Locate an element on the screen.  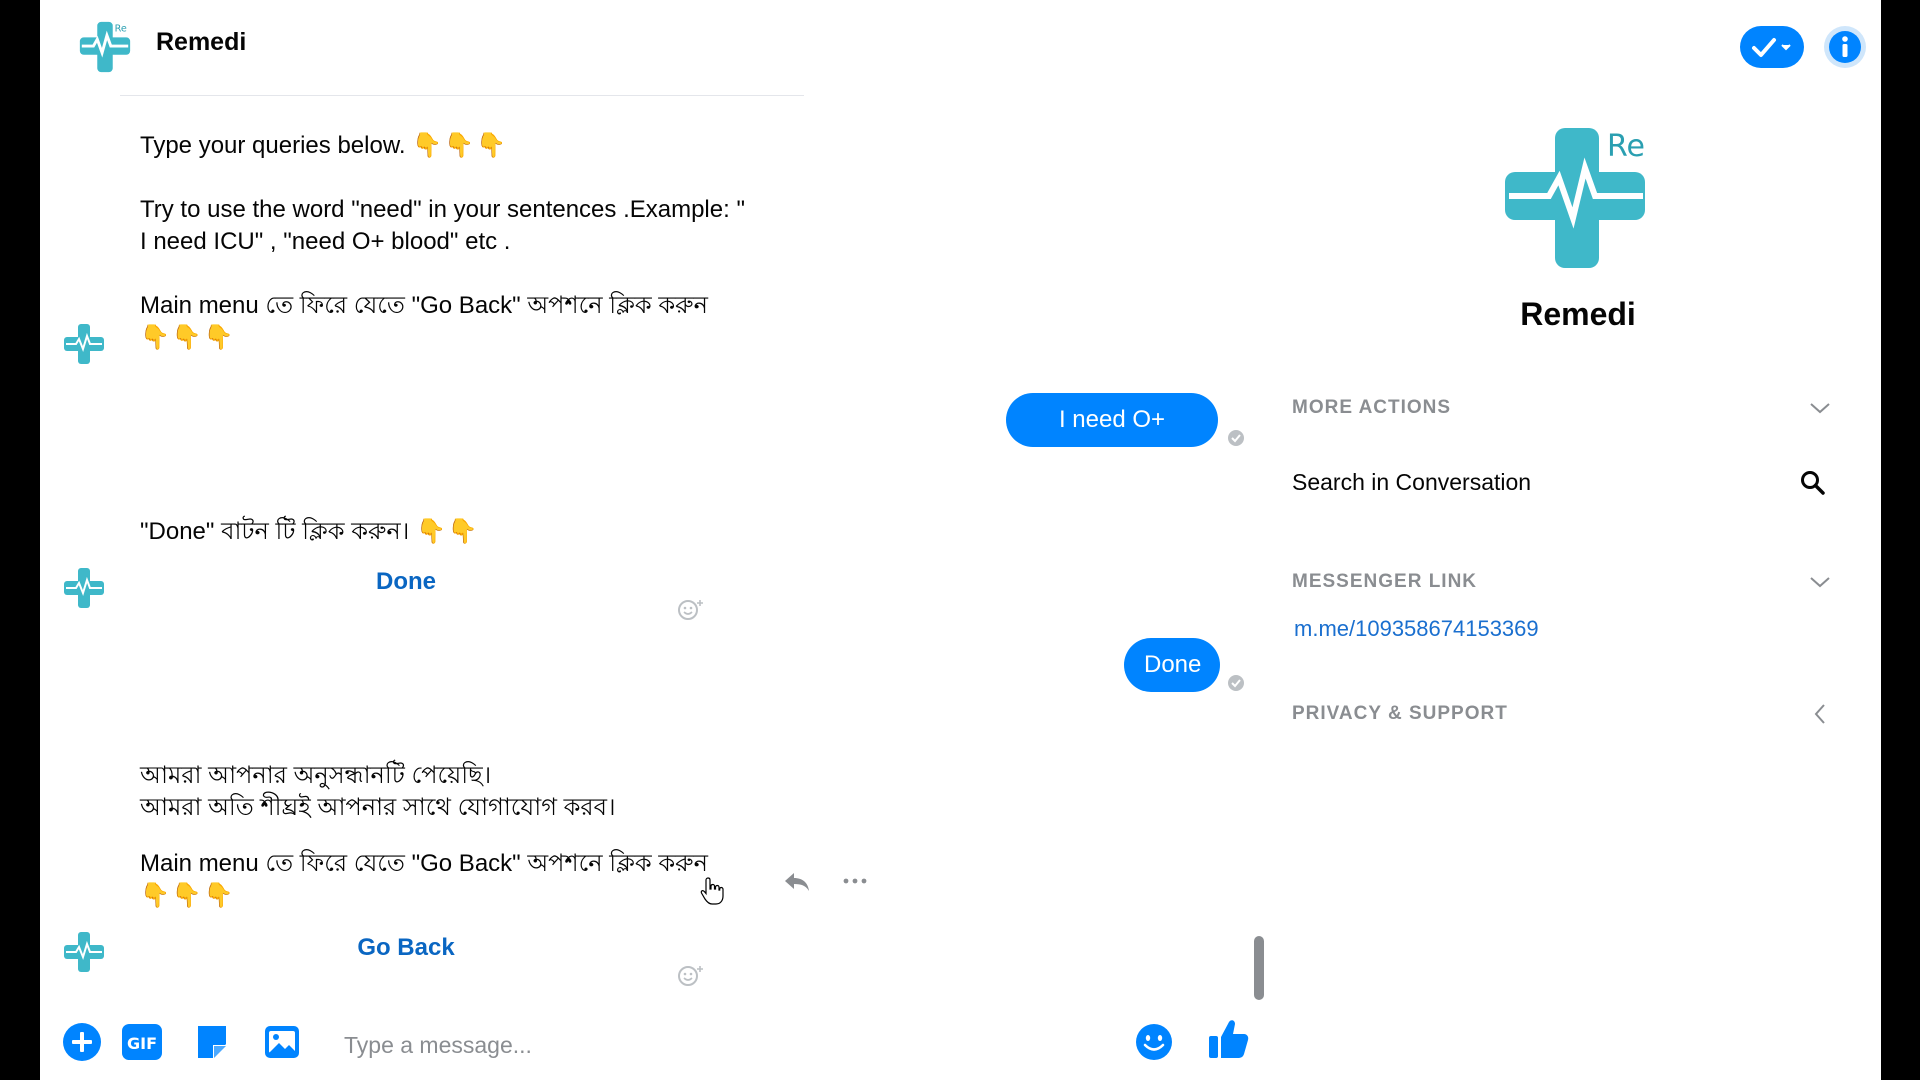
privacy-support-header: PRIVACY & SUPPORT is located at coordinates (1562, 714).